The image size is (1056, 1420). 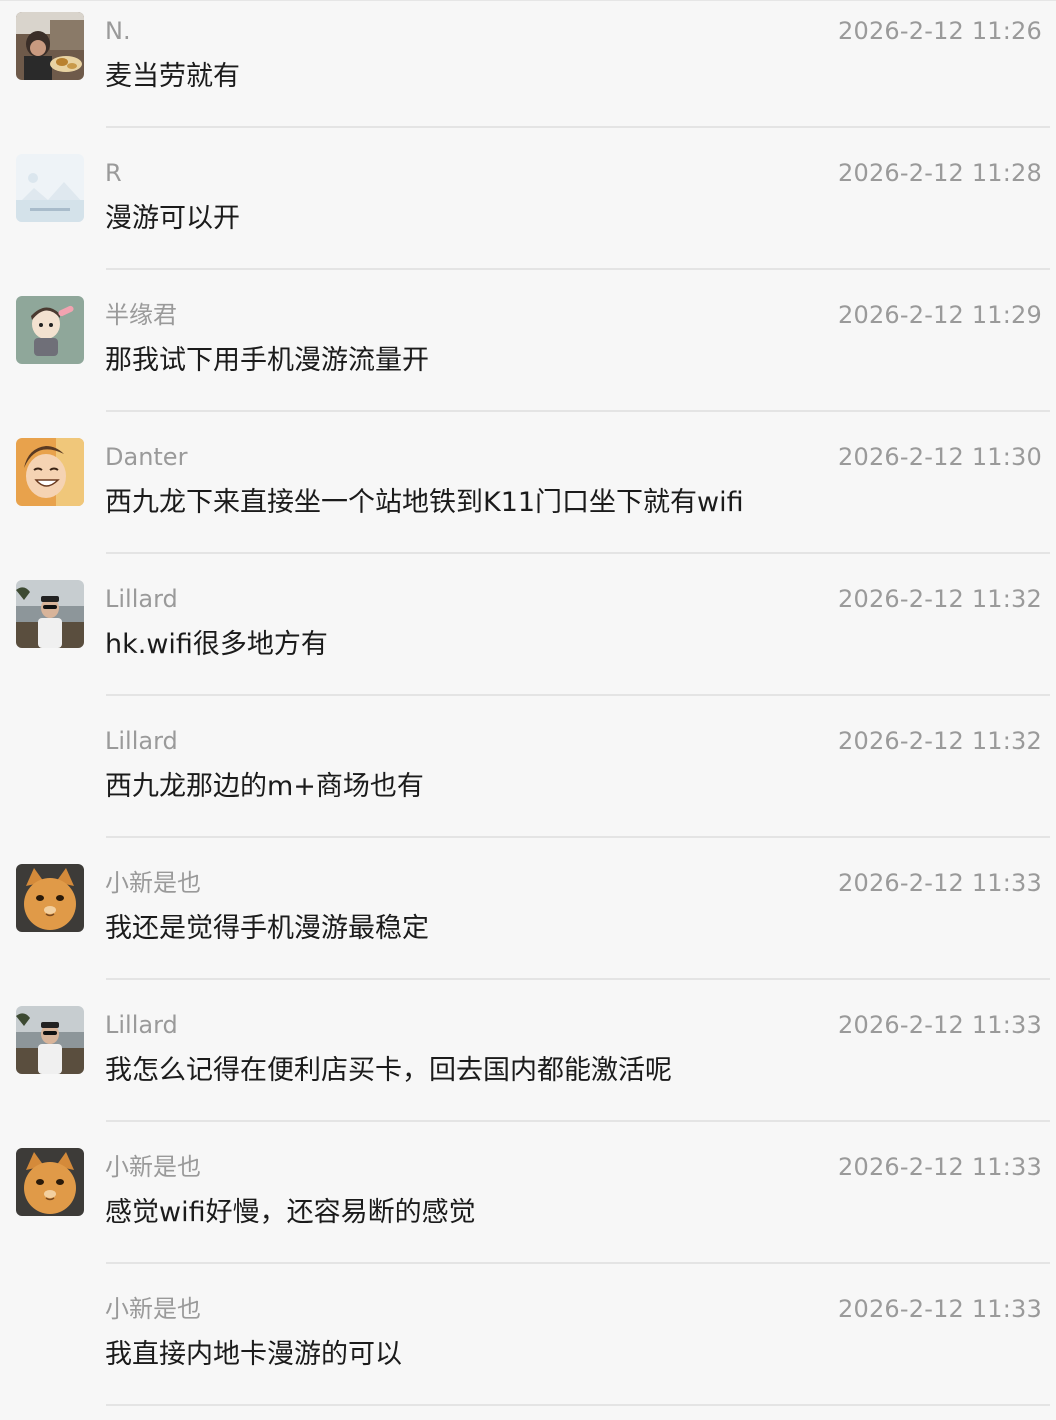 What do you see at coordinates (940, 173) in the screenshot?
I see `timestamp: 2026-2-12 11:28` at bounding box center [940, 173].